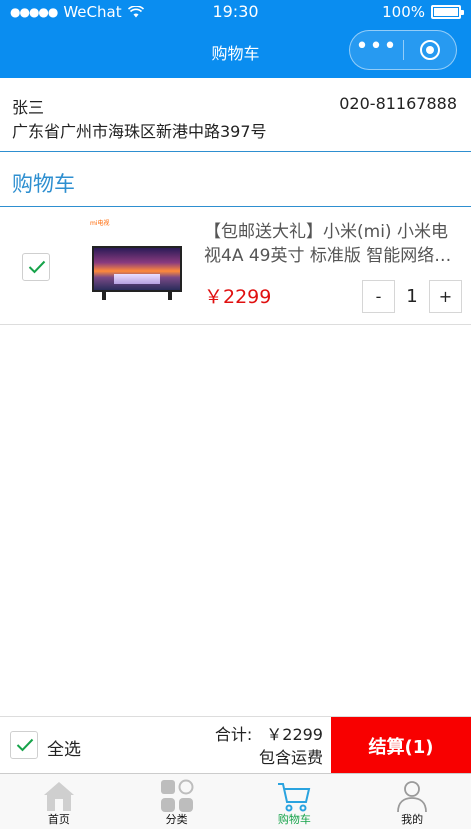 The width and height of the screenshot is (471, 829). I want to click on tab-bar: 首页 分类 购物车 我的, so click(235, 801).